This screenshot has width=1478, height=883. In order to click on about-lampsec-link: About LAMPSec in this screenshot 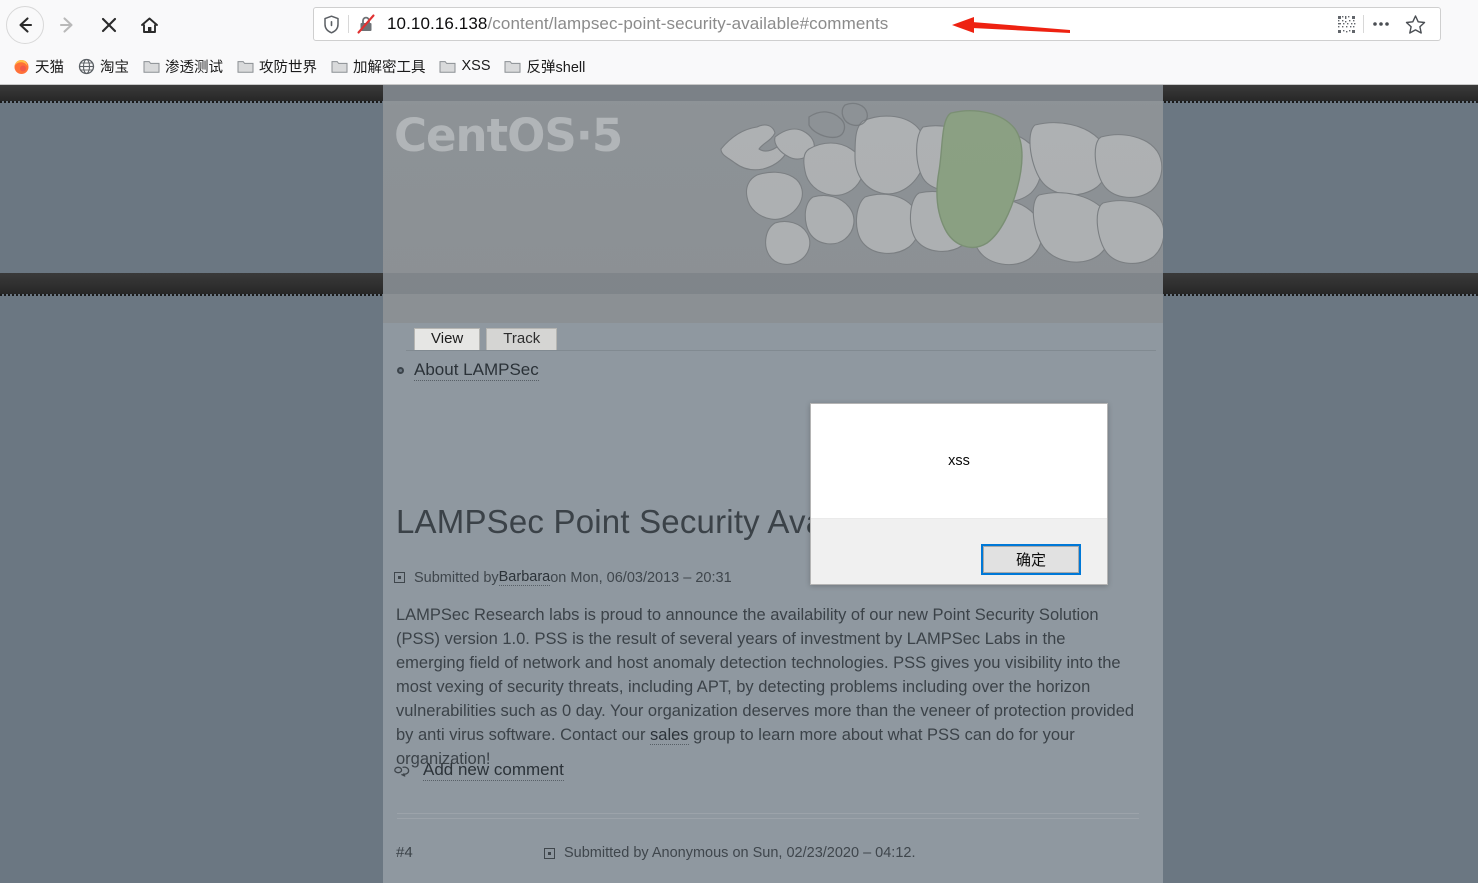, I will do `click(476, 370)`.